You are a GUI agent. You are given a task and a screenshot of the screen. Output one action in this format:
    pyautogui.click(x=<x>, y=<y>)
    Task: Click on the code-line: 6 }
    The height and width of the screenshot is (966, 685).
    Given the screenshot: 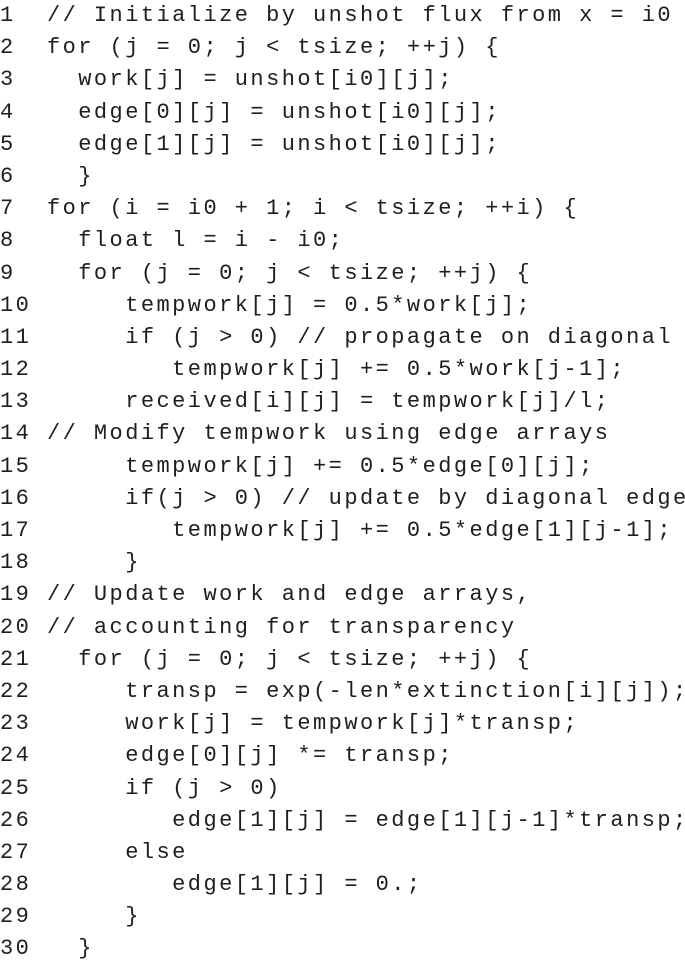 What is the action you would take?
    pyautogui.click(x=342, y=177)
    